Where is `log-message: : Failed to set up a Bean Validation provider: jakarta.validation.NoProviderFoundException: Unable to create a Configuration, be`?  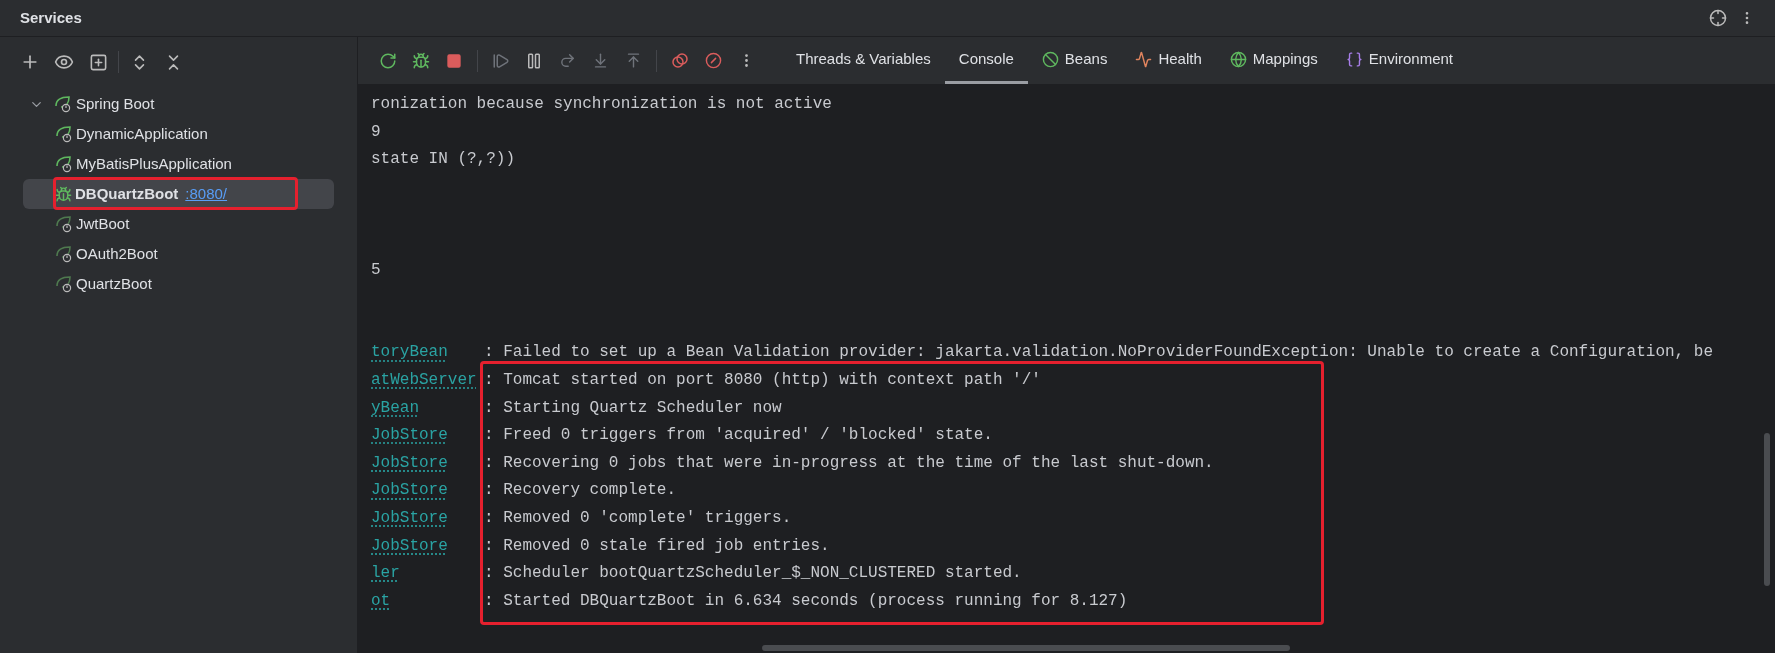 log-message: : Failed to set up a Bean Validation provider: jakarta.validation.NoProviderFoundException: Unable to create a Configuration, be is located at coordinates (1098, 353).